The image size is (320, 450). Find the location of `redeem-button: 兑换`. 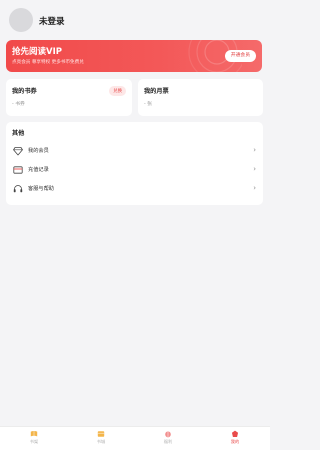

redeem-button: 兑换 is located at coordinates (117, 91).